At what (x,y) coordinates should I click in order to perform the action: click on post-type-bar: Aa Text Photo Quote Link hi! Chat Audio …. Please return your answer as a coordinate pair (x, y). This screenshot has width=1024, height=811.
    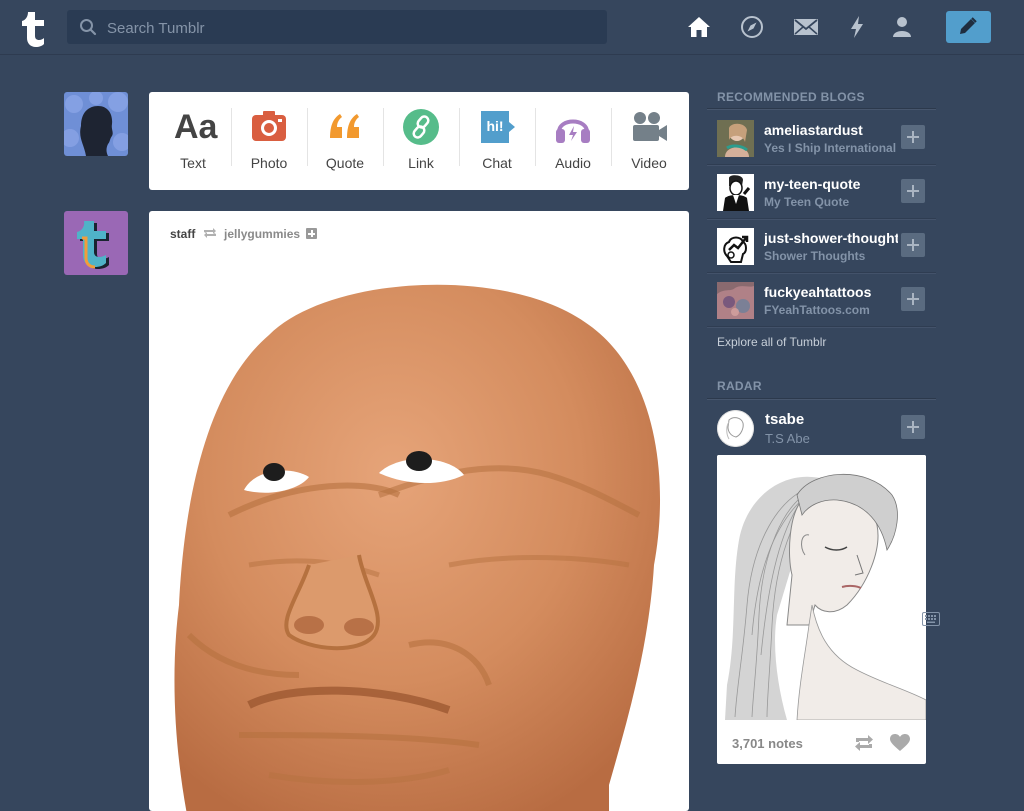
    Looking at the image, I should click on (419, 141).